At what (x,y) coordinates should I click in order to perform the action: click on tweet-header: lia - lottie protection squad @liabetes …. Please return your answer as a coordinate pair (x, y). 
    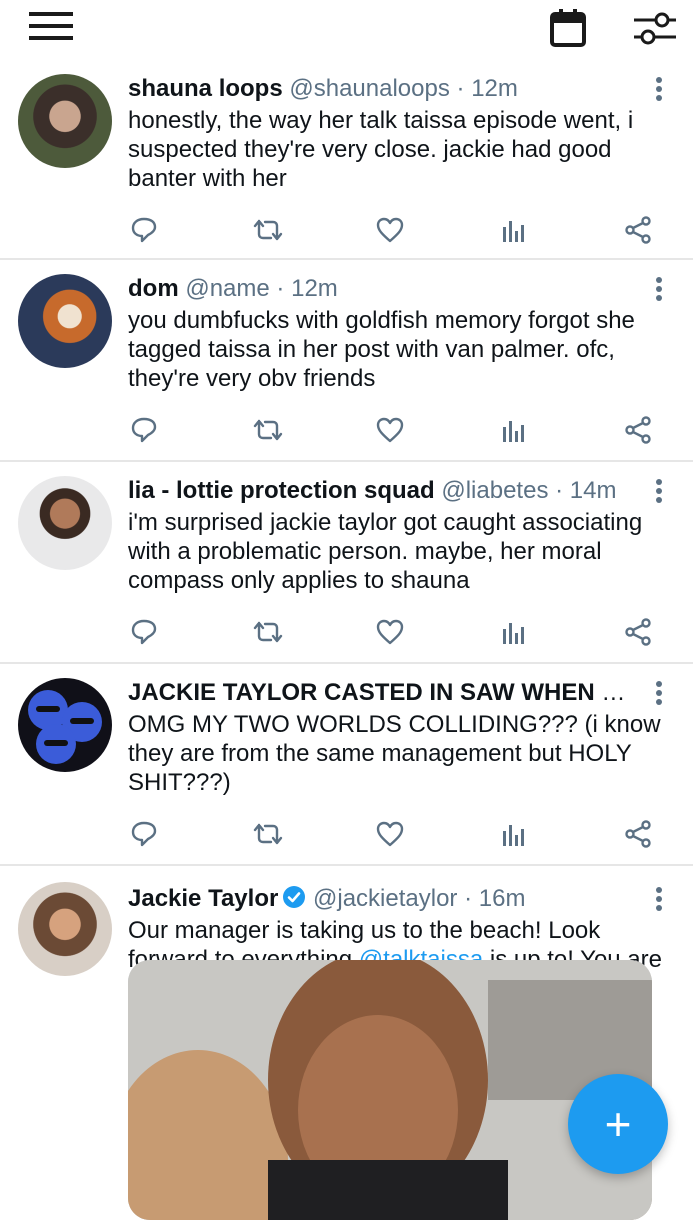
    Looking at the image, I should click on (386, 491).